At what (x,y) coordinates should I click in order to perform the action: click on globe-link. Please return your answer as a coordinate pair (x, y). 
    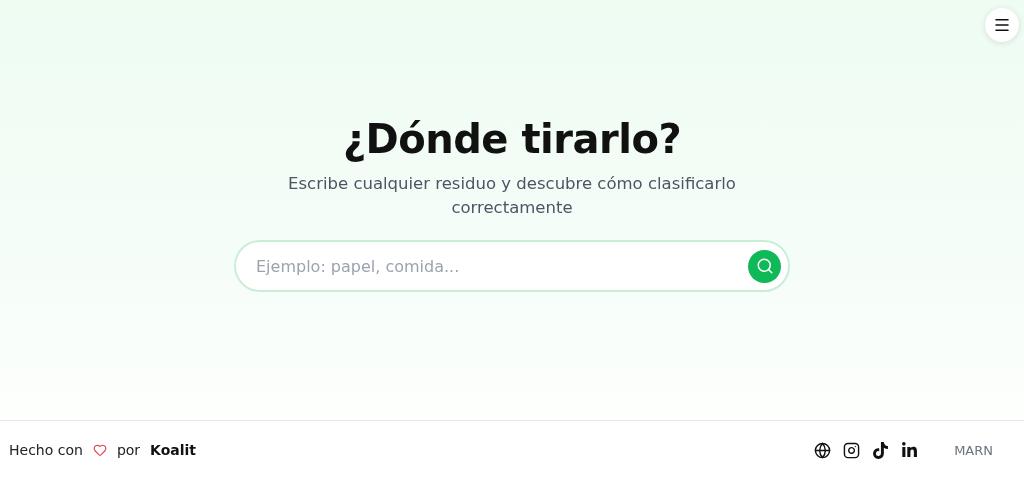
    Looking at the image, I should click on (823, 450).